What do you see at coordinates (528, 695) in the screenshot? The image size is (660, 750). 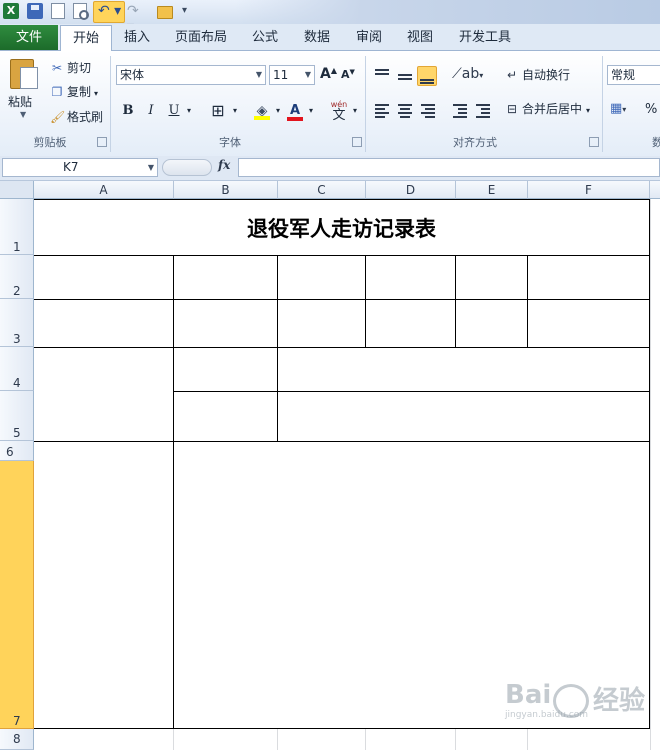 I see `watermark-text-left: Bai` at bounding box center [528, 695].